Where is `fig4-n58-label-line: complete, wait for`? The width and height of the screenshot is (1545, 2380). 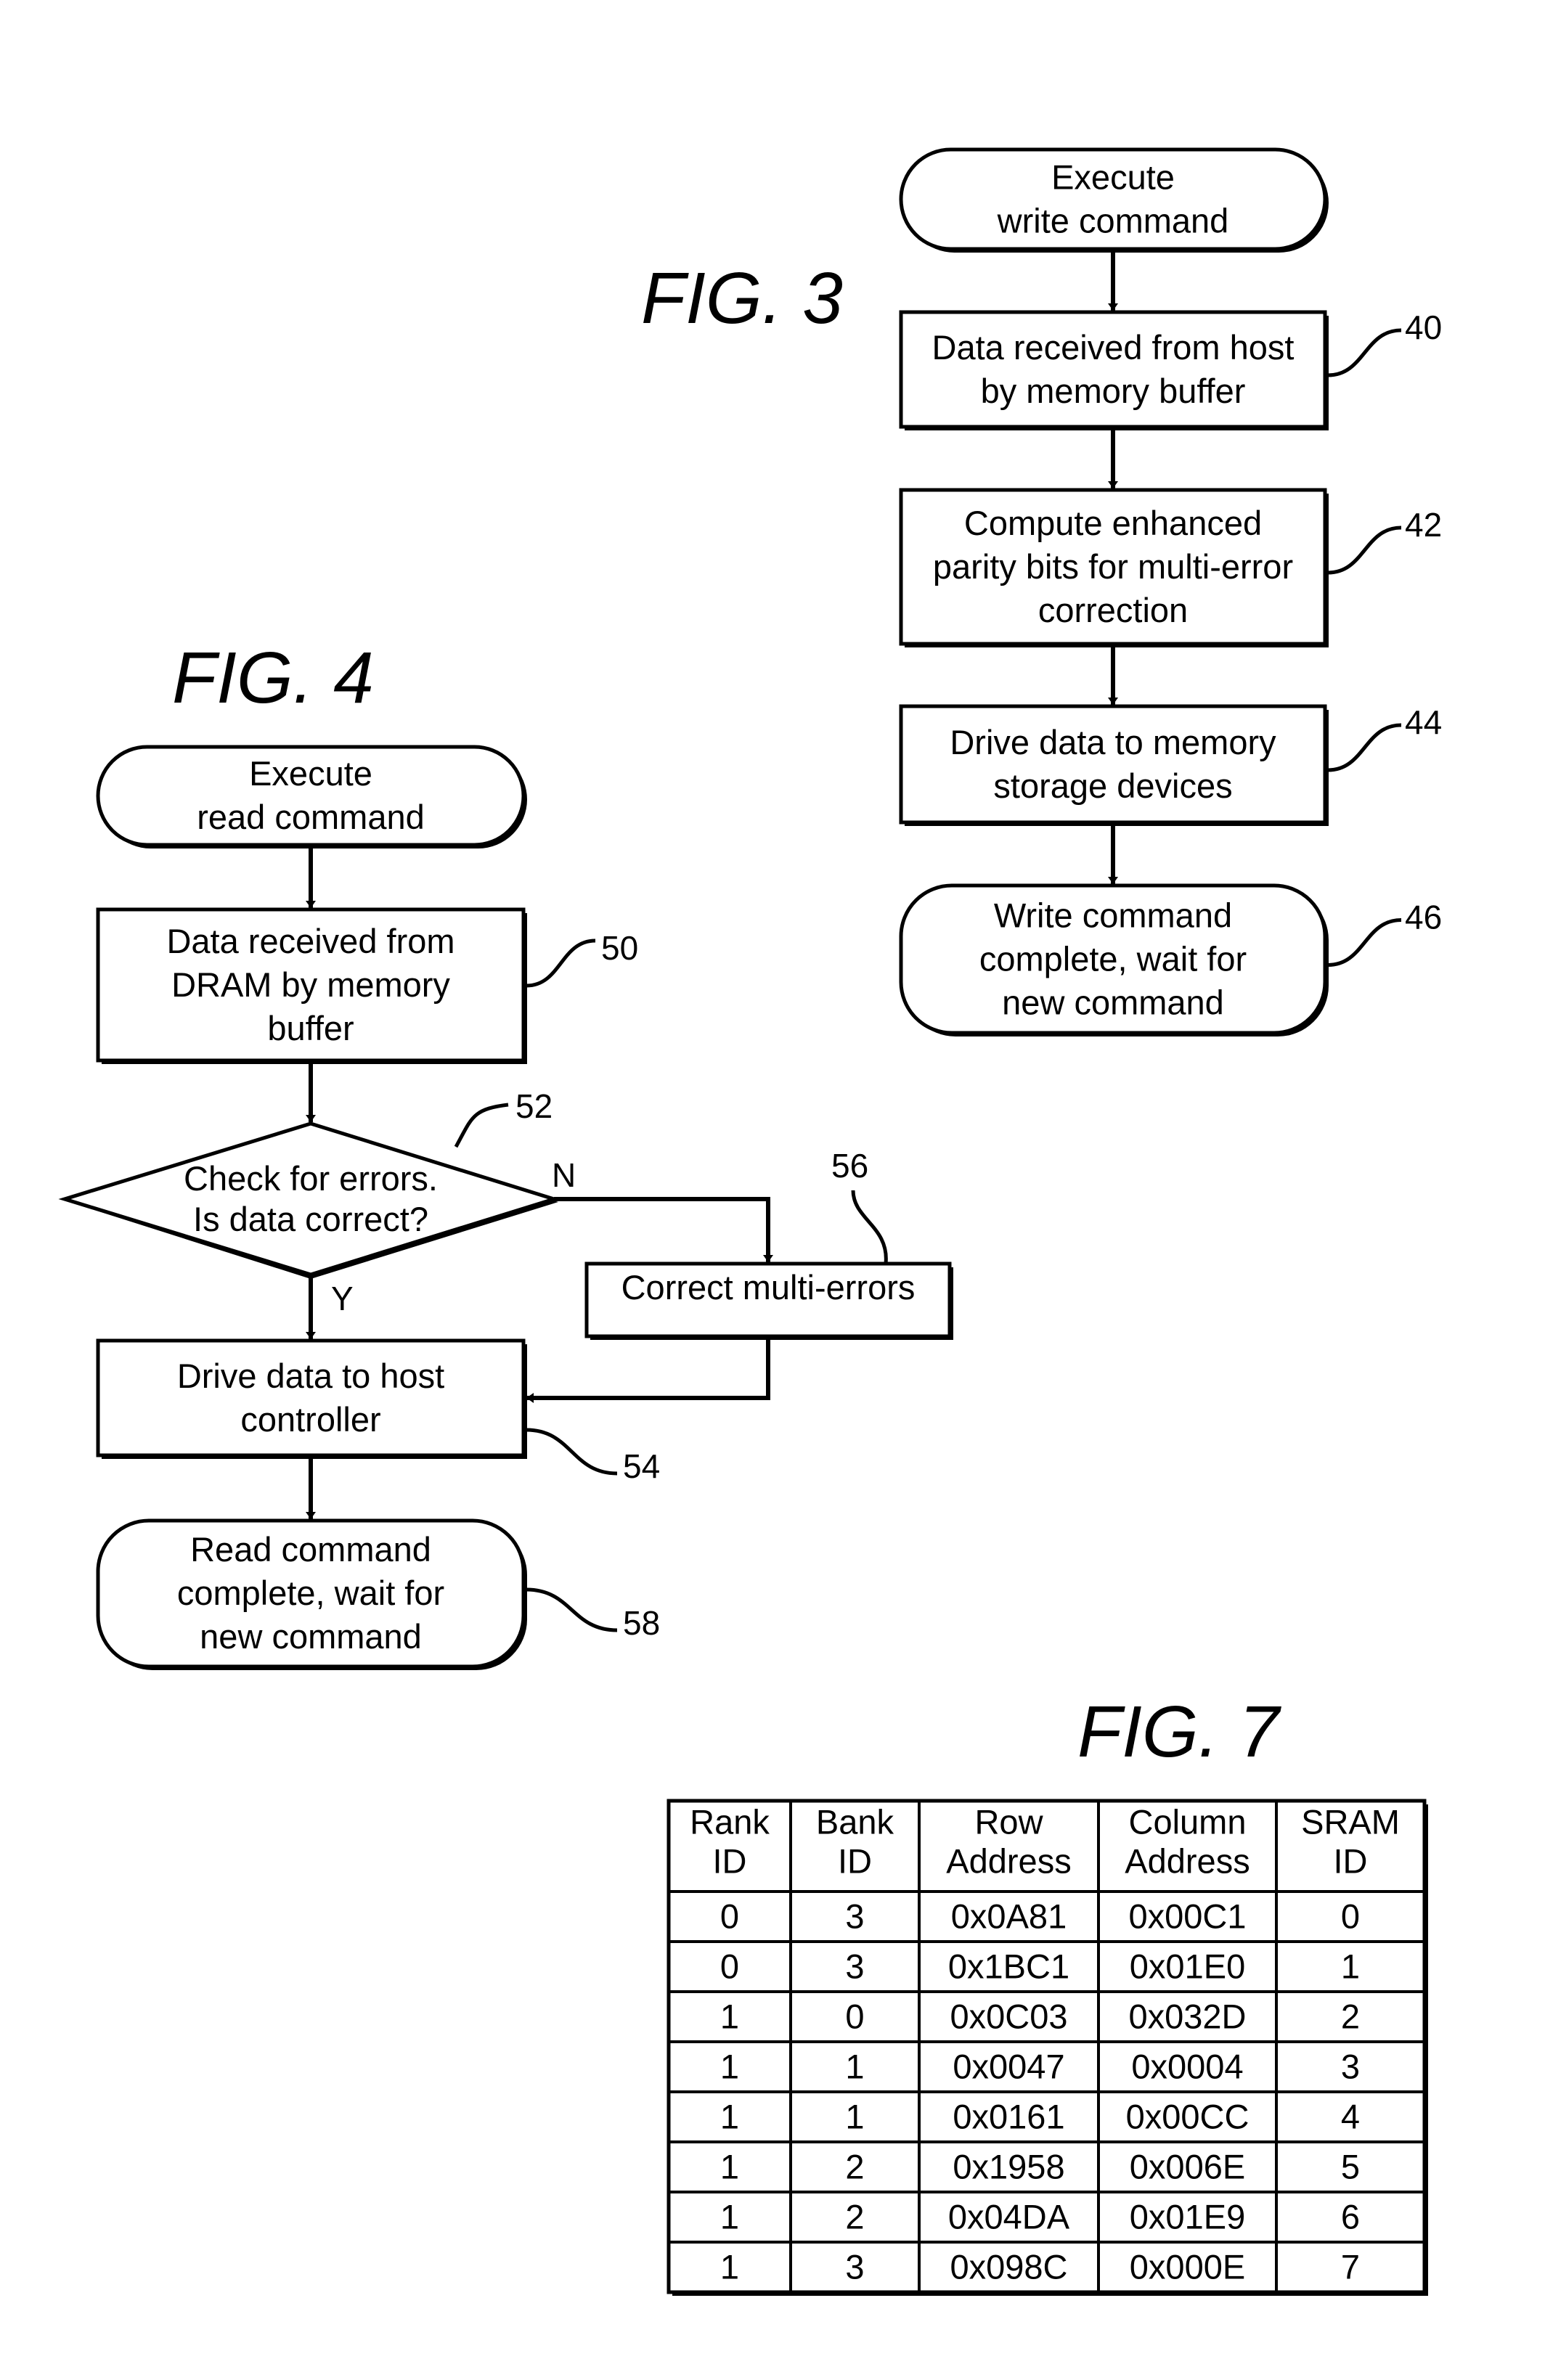 fig4-n58-label-line: complete, wait for is located at coordinates (311, 1593).